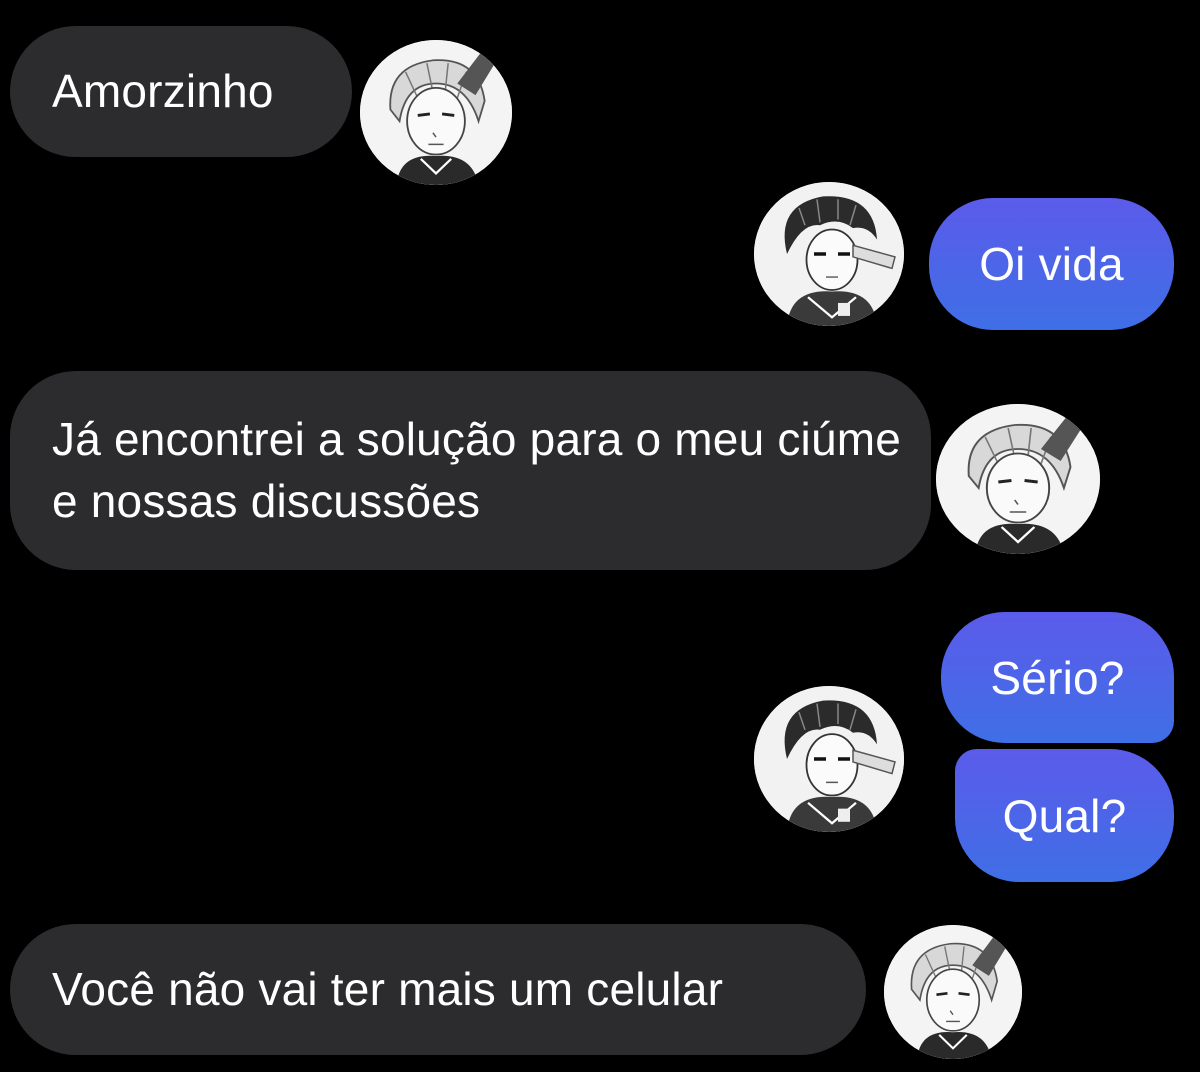  I want to click on message-bubble-outgoing: Qual?, so click(1064, 815).